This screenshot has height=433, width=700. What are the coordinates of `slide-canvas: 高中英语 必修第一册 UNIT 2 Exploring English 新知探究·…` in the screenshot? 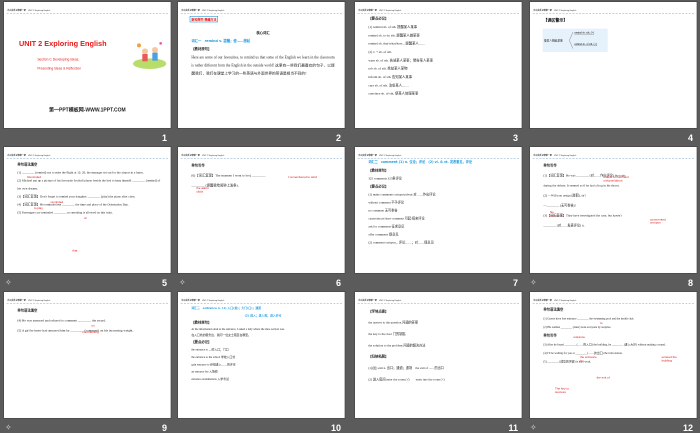 It's located at (261, 65).